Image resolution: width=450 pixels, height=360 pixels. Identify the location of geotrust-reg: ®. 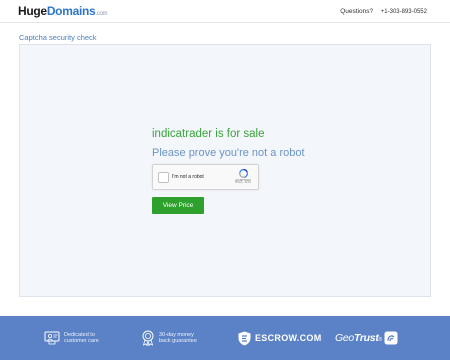
(380, 340).